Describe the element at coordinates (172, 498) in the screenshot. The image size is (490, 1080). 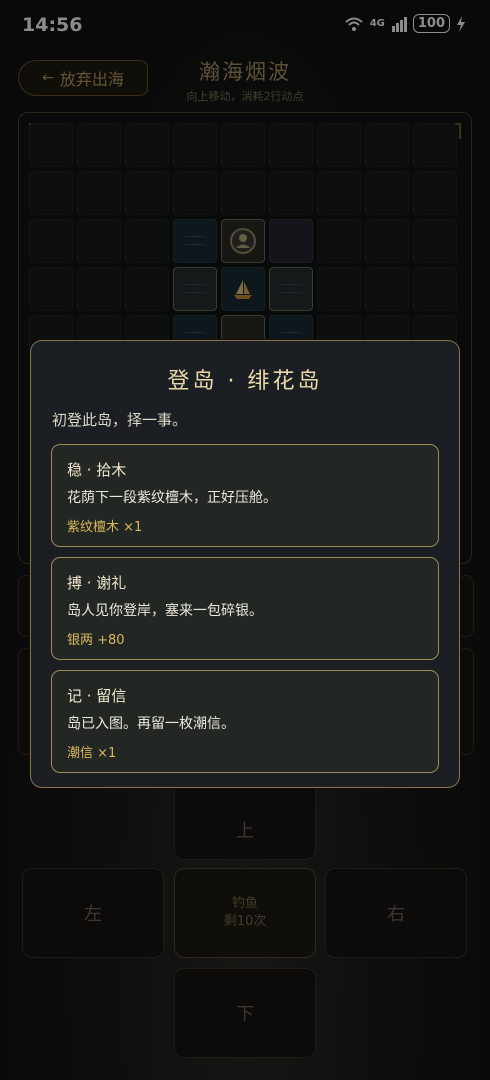
I see `option-description: 花荫下一段紫纹檀木，正好压舱。` at that location.